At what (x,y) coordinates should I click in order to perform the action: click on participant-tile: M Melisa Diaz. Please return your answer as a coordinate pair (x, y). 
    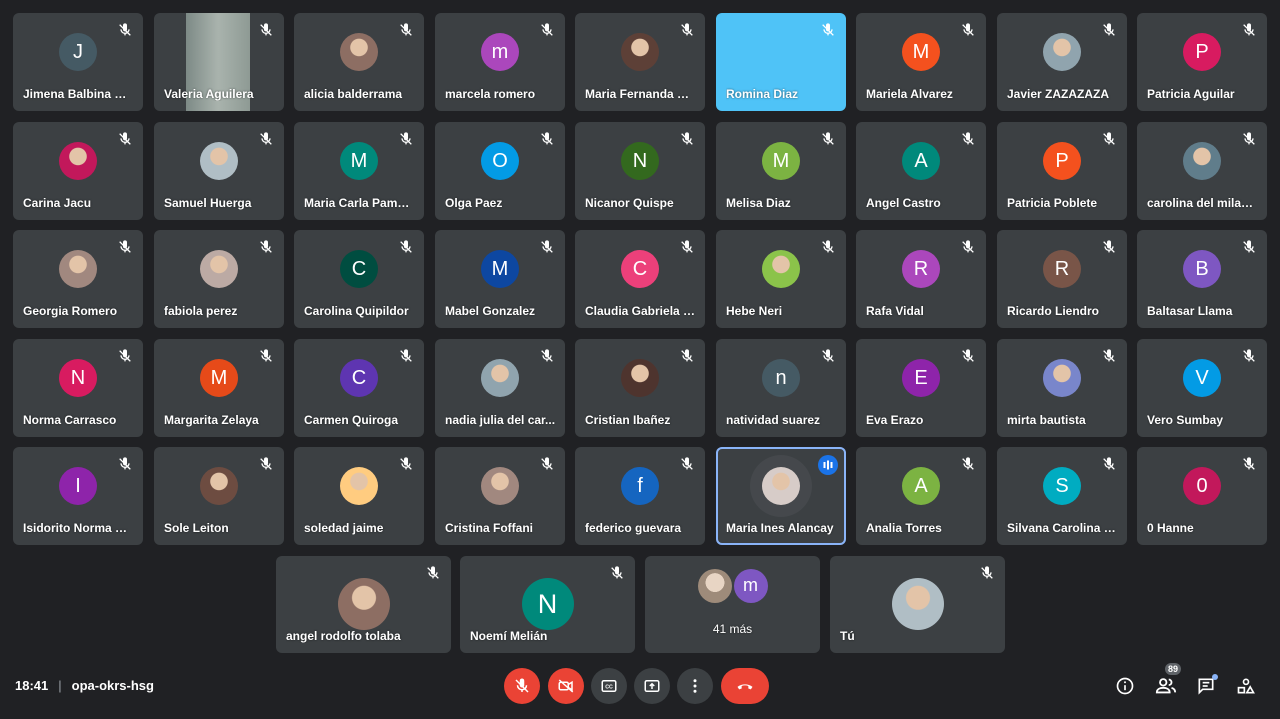
    Looking at the image, I should click on (781, 171).